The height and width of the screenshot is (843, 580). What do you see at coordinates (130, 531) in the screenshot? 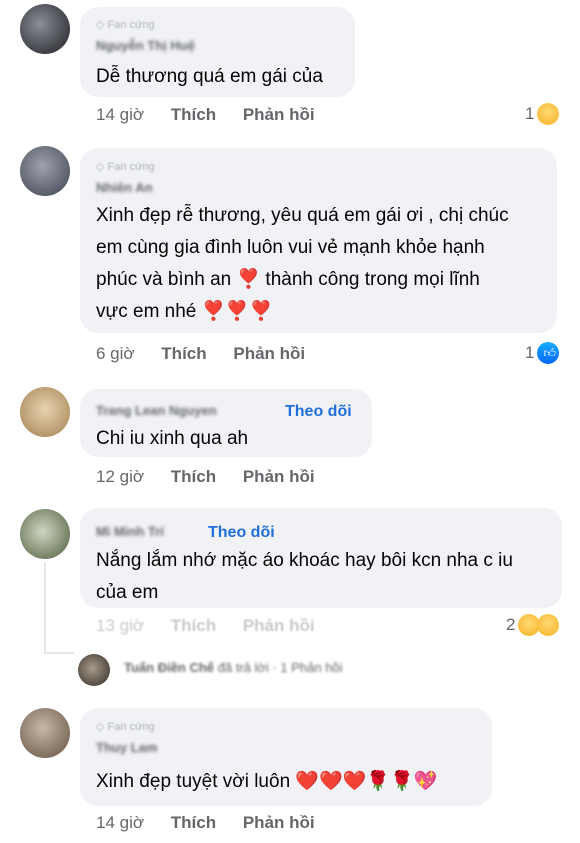
I see `comment-author: Mì Minh Trí` at bounding box center [130, 531].